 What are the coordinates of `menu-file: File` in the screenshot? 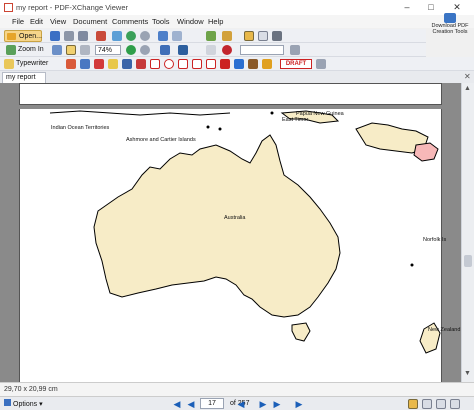 It's located at (18, 21).